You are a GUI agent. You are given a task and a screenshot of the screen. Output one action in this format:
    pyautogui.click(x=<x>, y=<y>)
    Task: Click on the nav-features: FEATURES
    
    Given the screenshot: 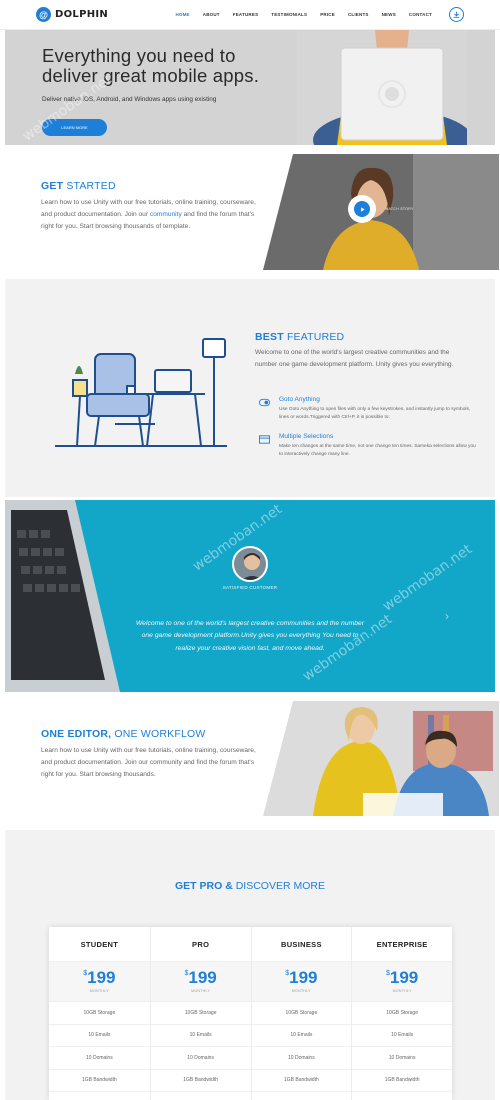 What is the action you would take?
    pyautogui.click(x=246, y=14)
    